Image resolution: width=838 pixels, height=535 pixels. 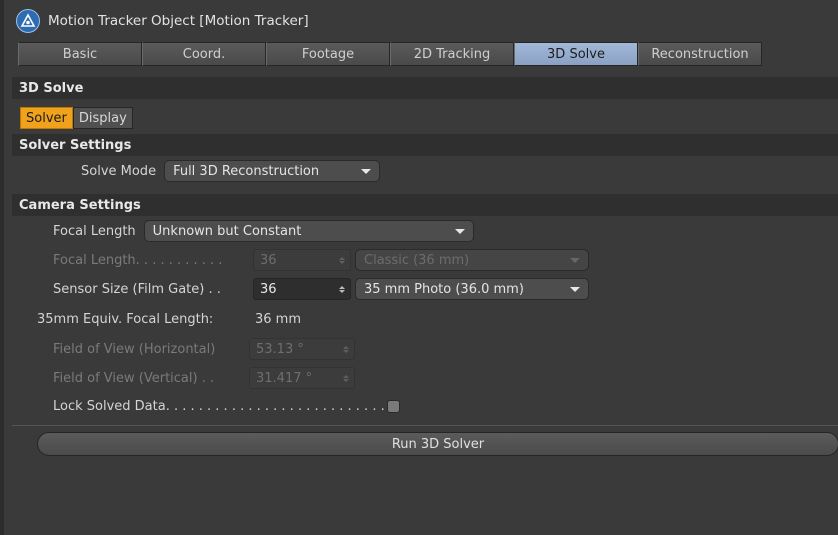 I want to click on subtab-bar: Solver Display, so click(x=76, y=118).